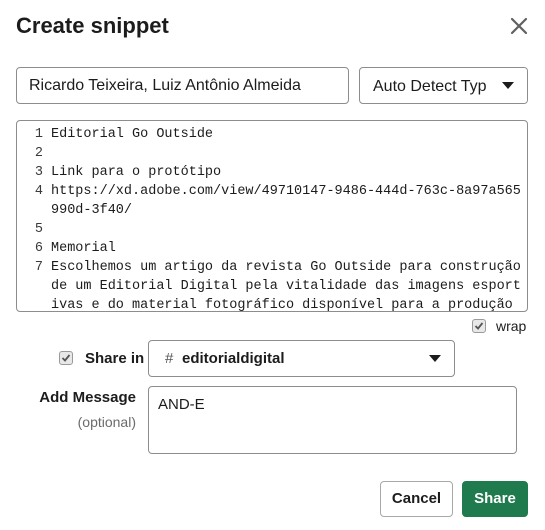 Image resolution: width=545 pixels, height=530 pixels. What do you see at coordinates (511, 326) in the screenshot?
I see `wrap-label: wrap` at bounding box center [511, 326].